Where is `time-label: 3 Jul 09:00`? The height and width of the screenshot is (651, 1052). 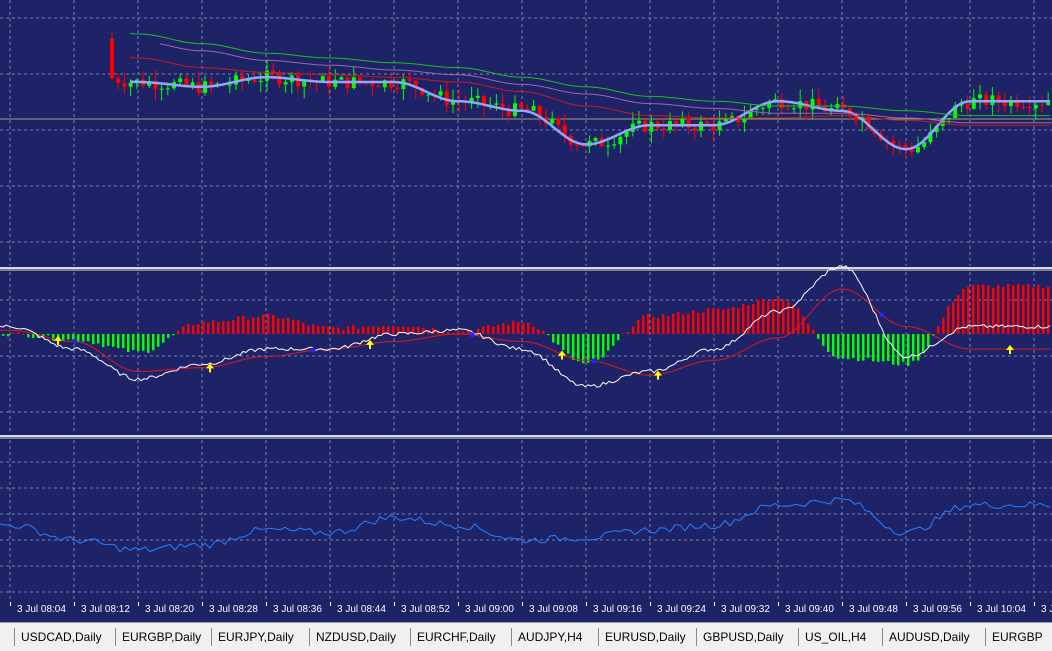
time-label: 3 Jul 09:00 is located at coordinates (489, 609).